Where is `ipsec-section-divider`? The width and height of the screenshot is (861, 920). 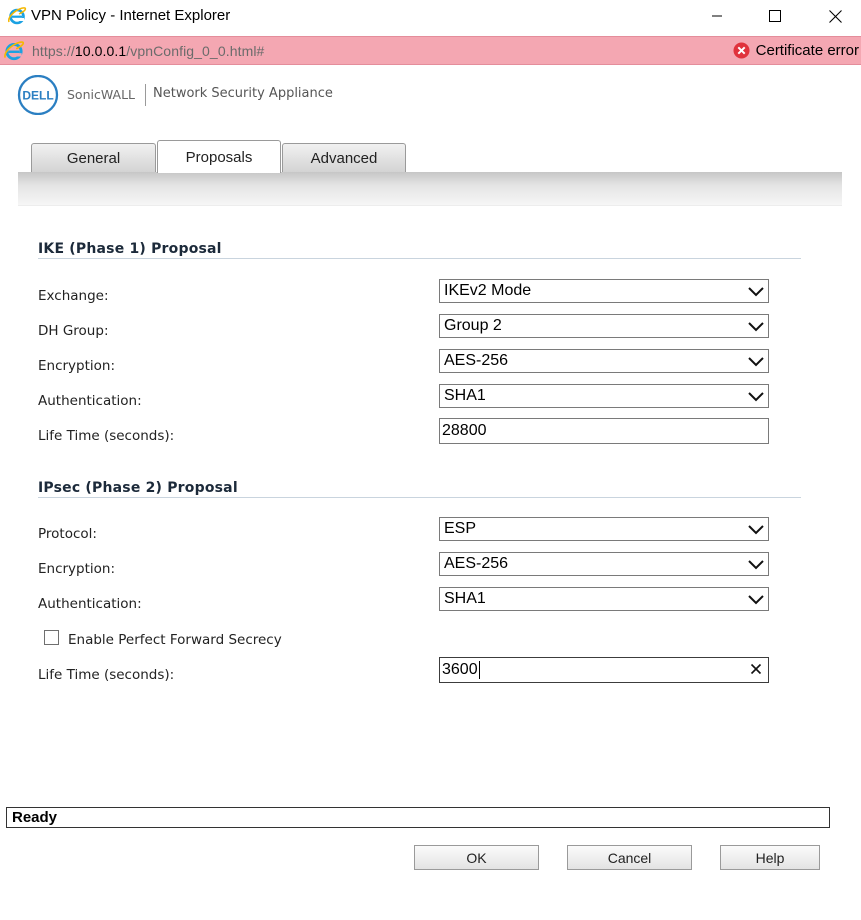
ipsec-section-divider is located at coordinates (419, 497).